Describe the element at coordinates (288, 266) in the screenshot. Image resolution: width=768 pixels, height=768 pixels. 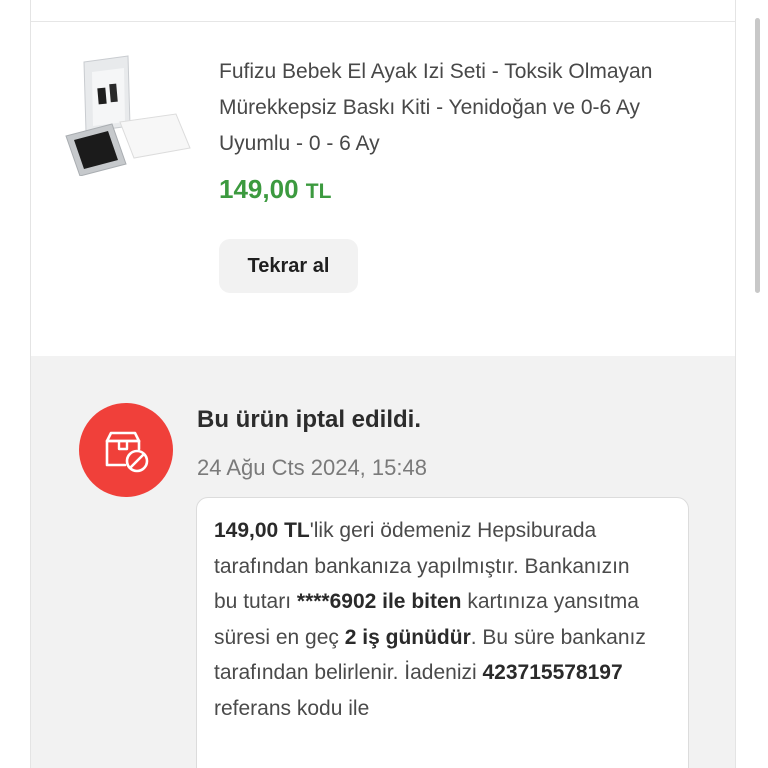
I see `reorder-button: Tekrar al` at that location.